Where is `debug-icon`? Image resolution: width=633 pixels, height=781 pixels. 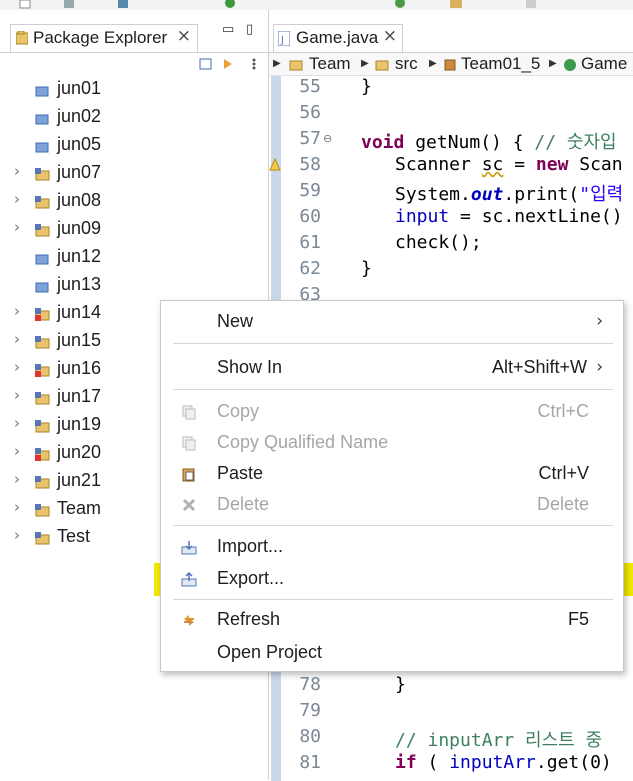 debug-icon is located at coordinates (400, 4).